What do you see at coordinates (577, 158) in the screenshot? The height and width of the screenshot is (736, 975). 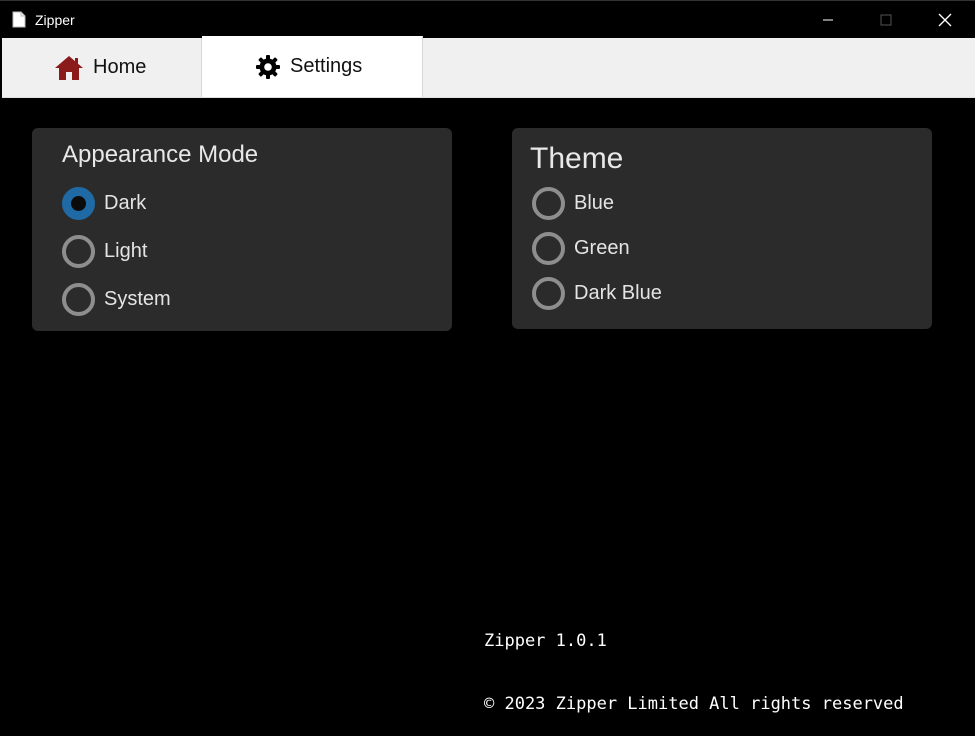 I see `theme-title: Theme` at bounding box center [577, 158].